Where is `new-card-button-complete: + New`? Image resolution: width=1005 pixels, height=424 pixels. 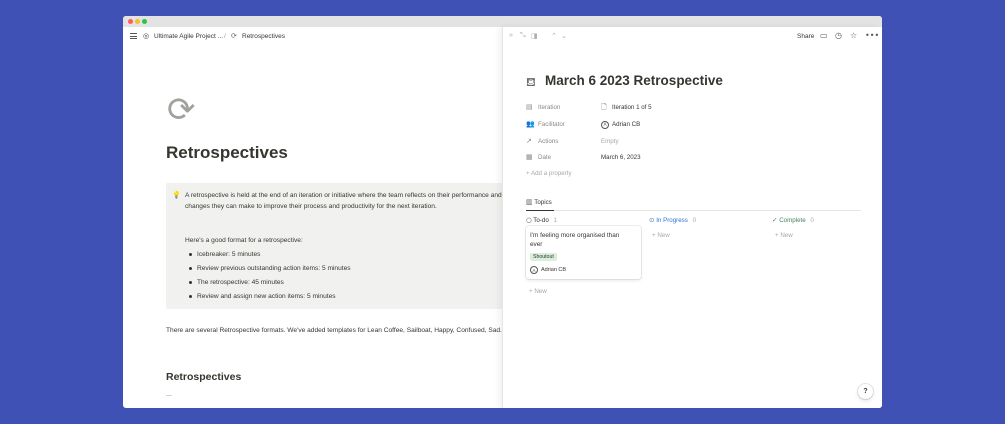
new-card-button-complete: + New is located at coordinates (784, 235).